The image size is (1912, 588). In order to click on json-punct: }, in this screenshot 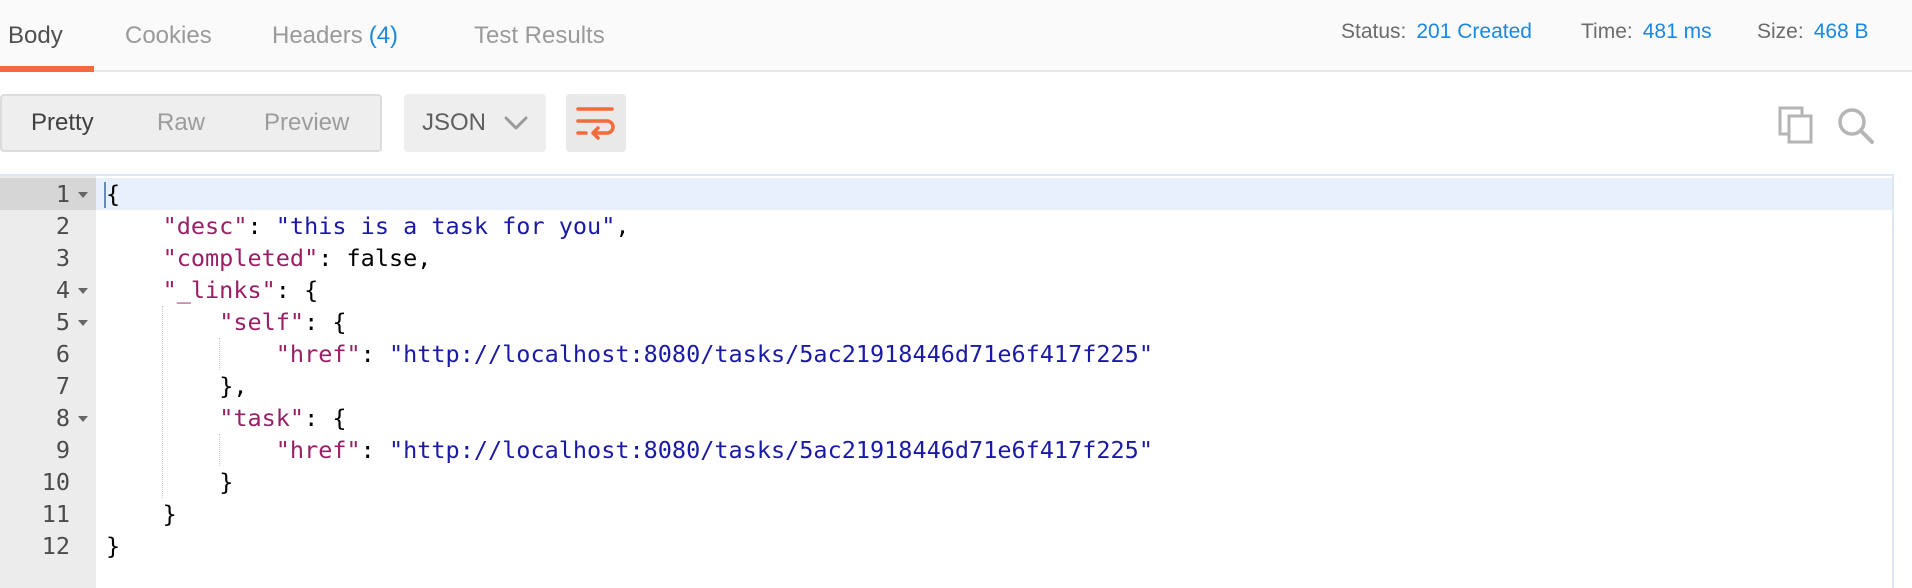, I will do `click(233, 386)`.